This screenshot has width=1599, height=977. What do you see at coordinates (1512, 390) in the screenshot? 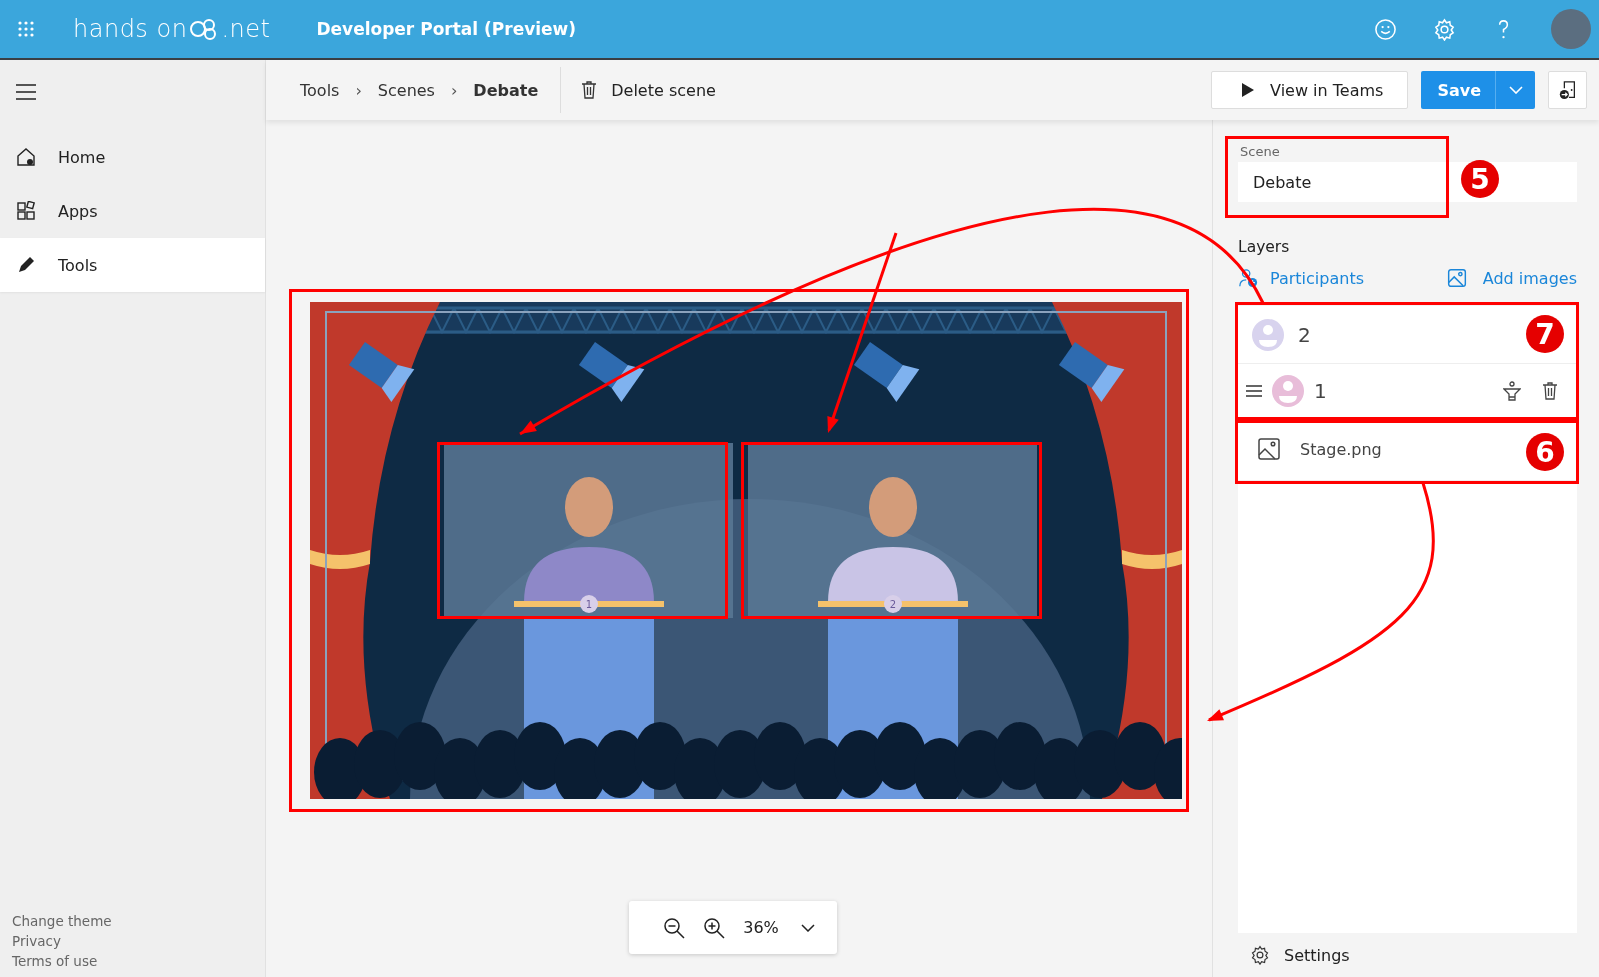
I see `send-backward-icon` at bounding box center [1512, 390].